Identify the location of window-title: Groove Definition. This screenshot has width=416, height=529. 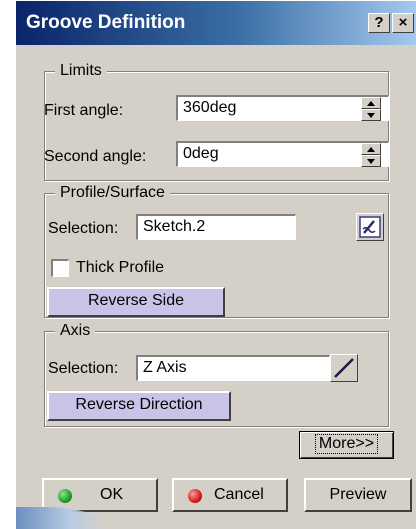
(106, 22).